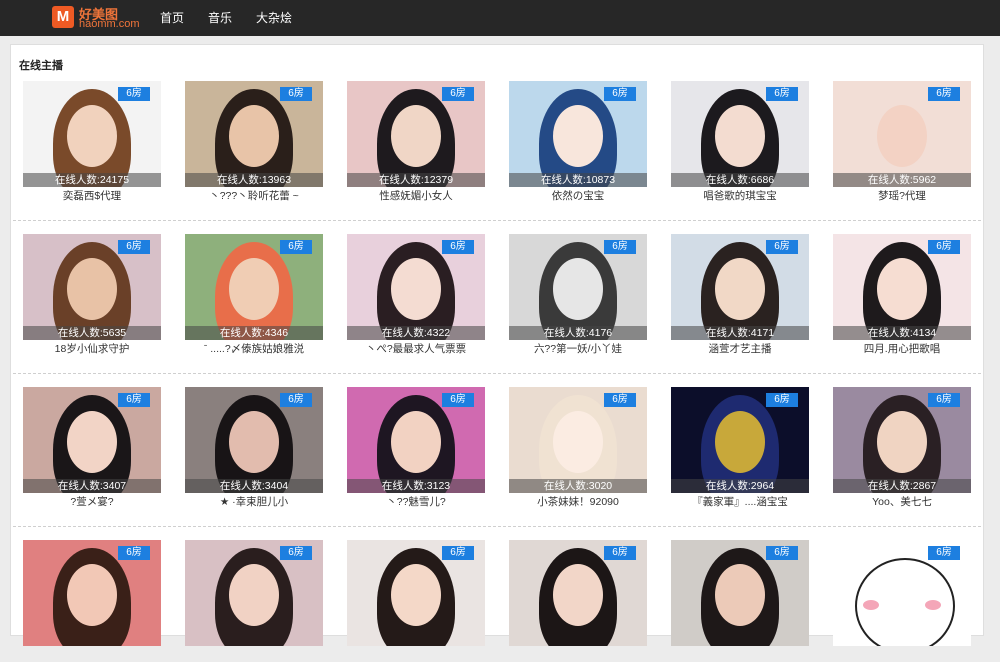  What do you see at coordinates (92, 287) in the screenshot?
I see `streamer-thumbnail: 6房 在线人数:5635` at bounding box center [92, 287].